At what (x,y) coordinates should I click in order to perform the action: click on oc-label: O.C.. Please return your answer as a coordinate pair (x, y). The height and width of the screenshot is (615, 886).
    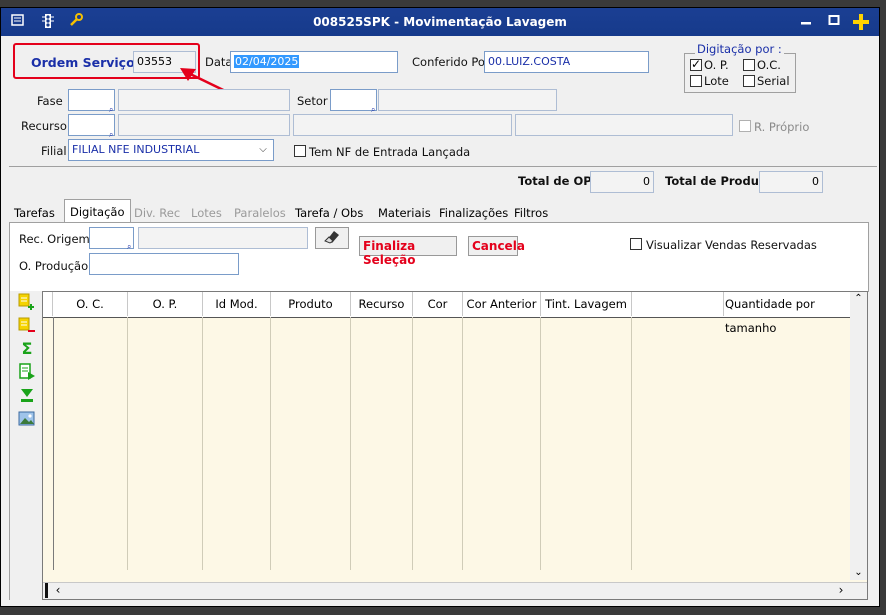
    Looking at the image, I should click on (769, 65).